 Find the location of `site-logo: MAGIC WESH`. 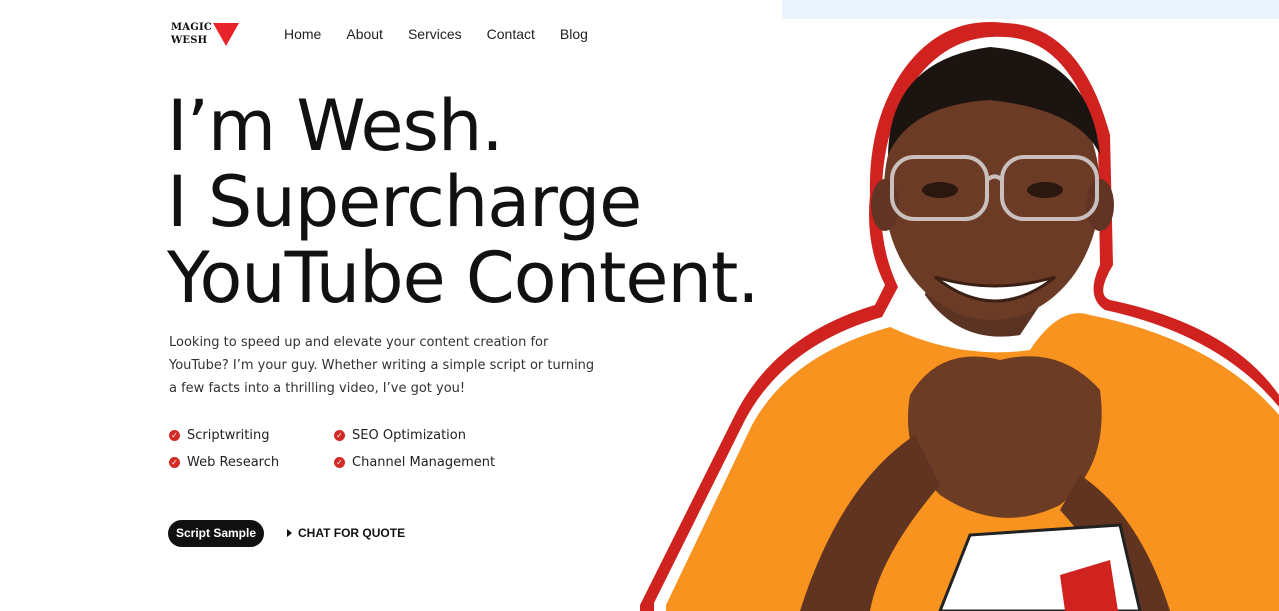

site-logo: MAGIC WESH is located at coordinates (206, 35).